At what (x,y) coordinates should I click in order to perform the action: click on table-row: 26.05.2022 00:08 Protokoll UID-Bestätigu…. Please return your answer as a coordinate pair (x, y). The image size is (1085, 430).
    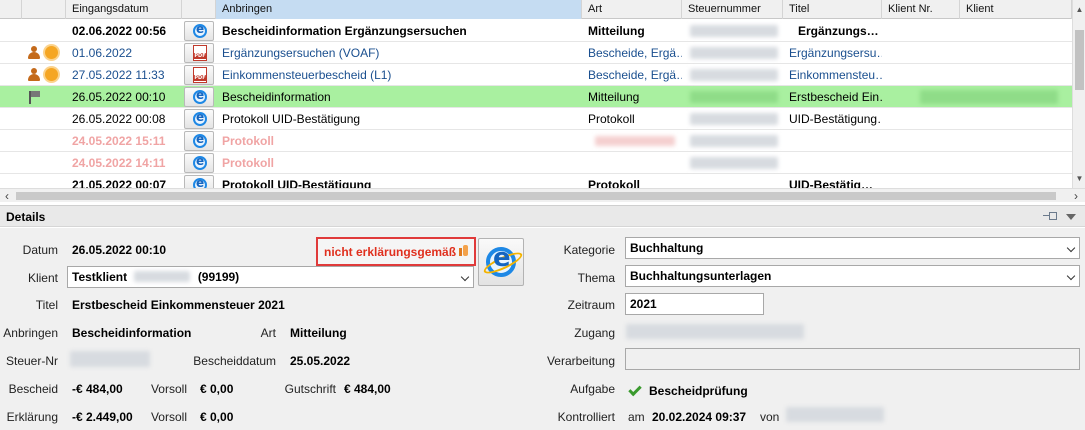
    Looking at the image, I should click on (536, 119).